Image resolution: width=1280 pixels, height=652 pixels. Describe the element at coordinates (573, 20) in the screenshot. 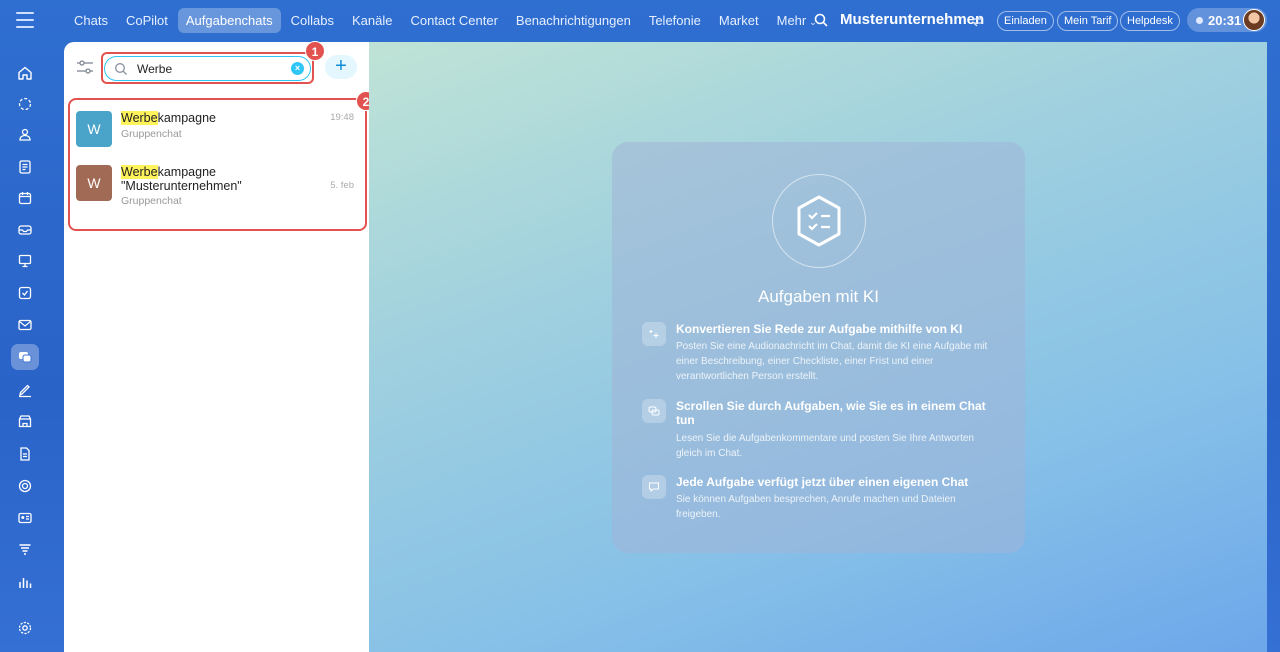

I see `tab-benachrichtigungen: Benachrichtigungen` at that location.